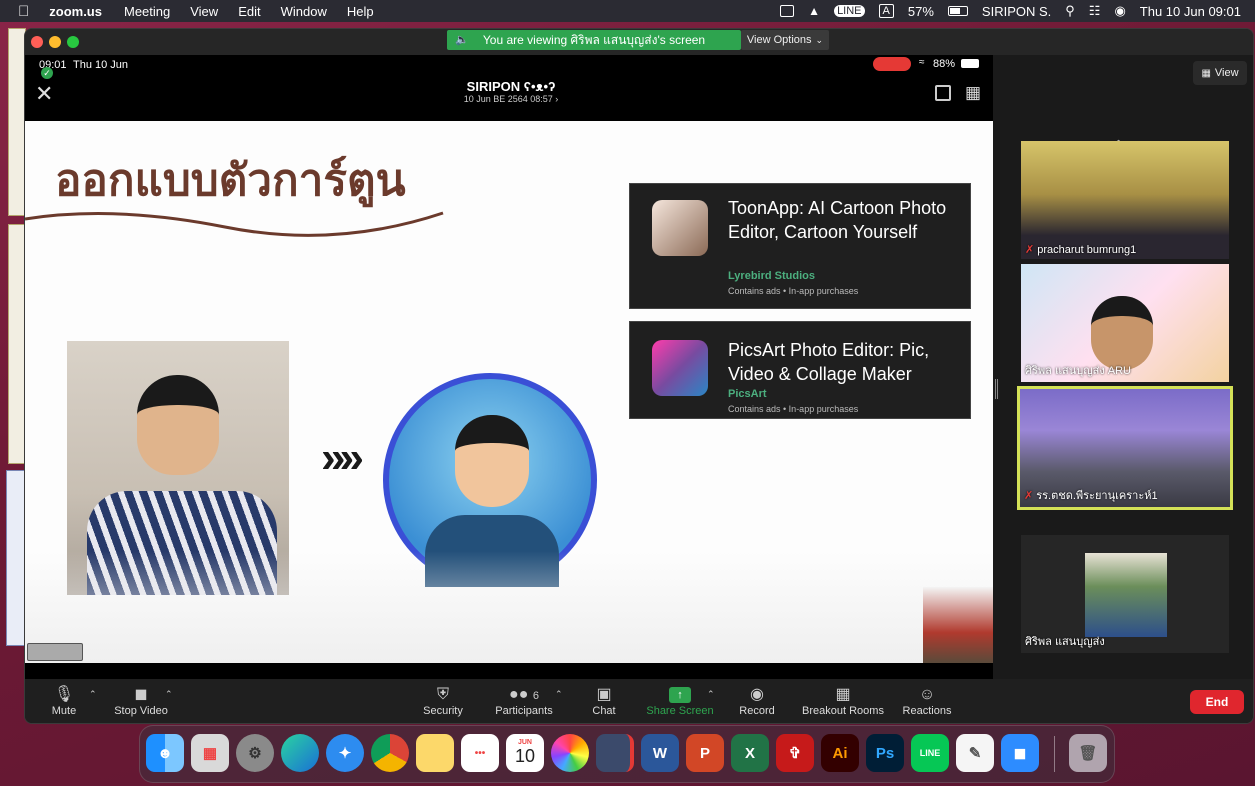  I want to click on speaker-icon: 🔈, so click(462, 40).